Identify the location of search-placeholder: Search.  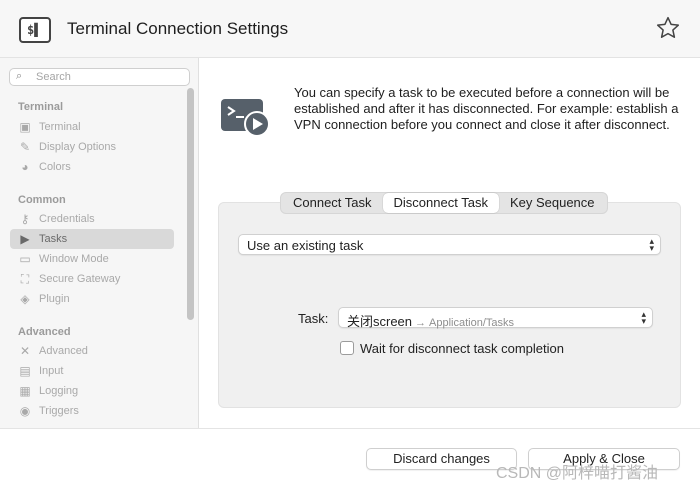
(53, 77).